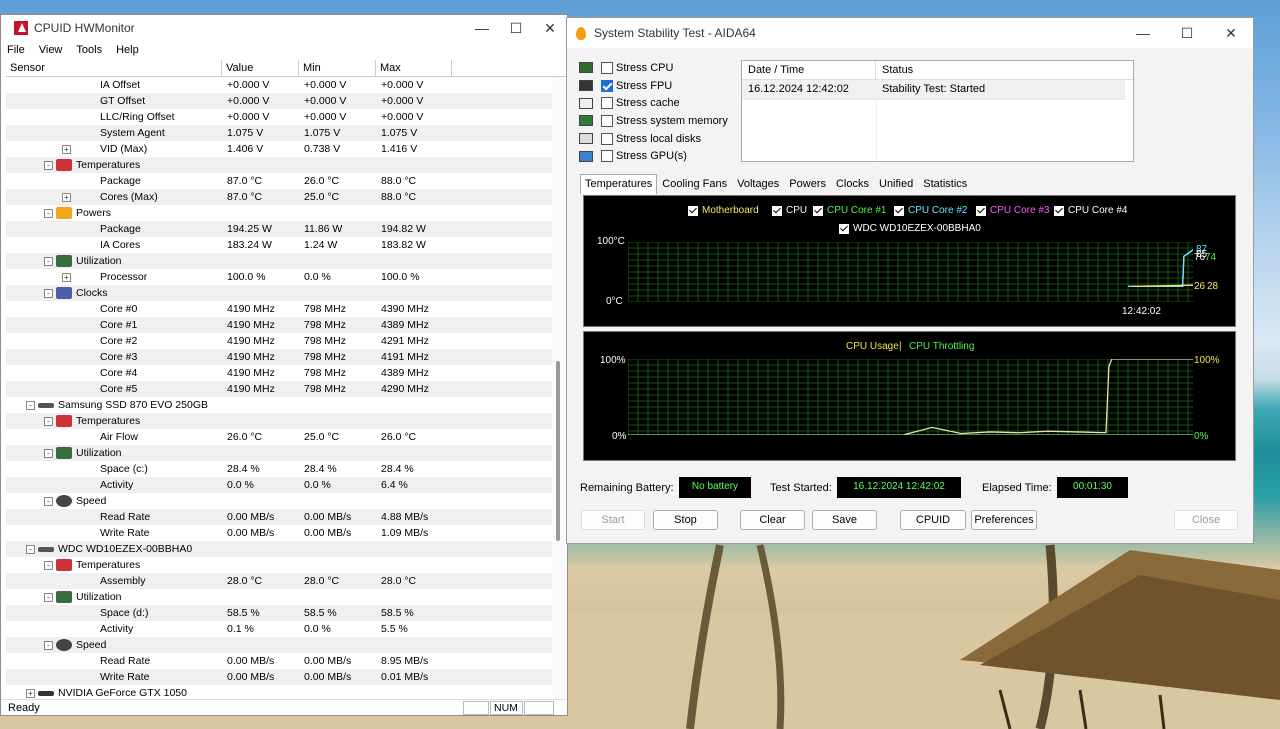  What do you see at coordinates (807, 184) in the screenshot?
I see `tab-powers: Powers` at bounding box center [807, 184].